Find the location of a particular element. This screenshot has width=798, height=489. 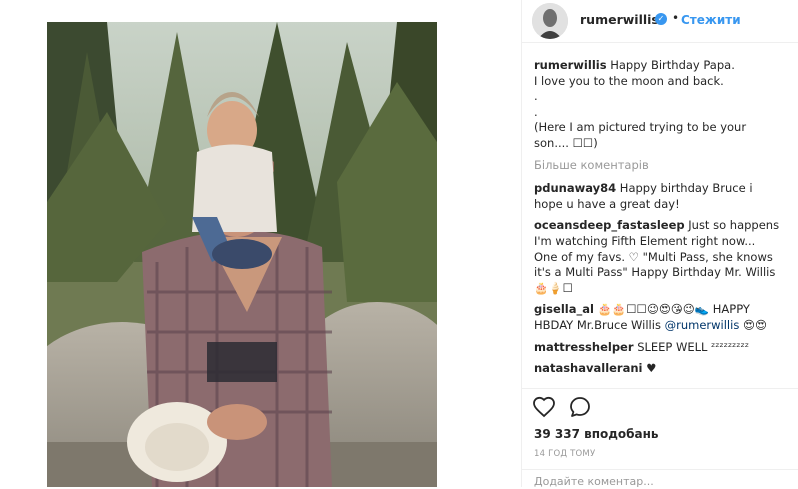

comment-mention: @rumerwillis is located at coordinates (702, 325).